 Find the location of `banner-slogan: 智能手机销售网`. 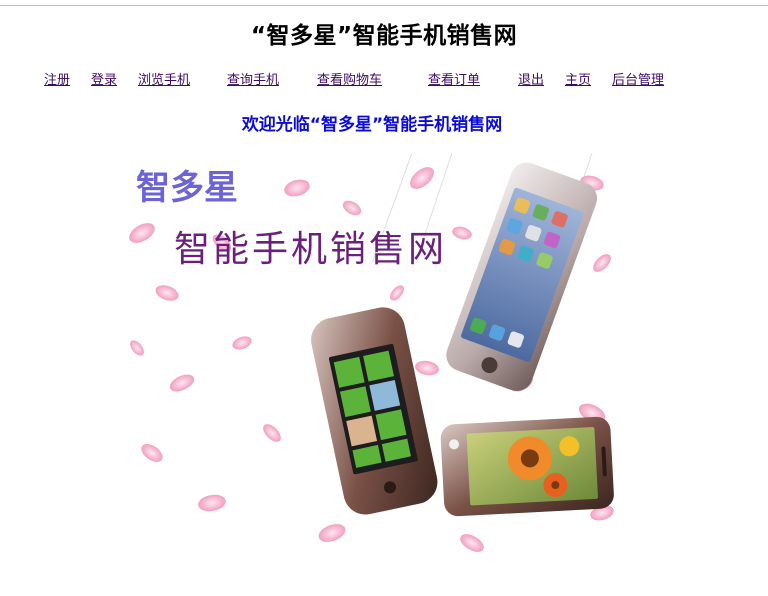

banner-slogan: 智能手机销售网 is located at coordinates (310, 249).